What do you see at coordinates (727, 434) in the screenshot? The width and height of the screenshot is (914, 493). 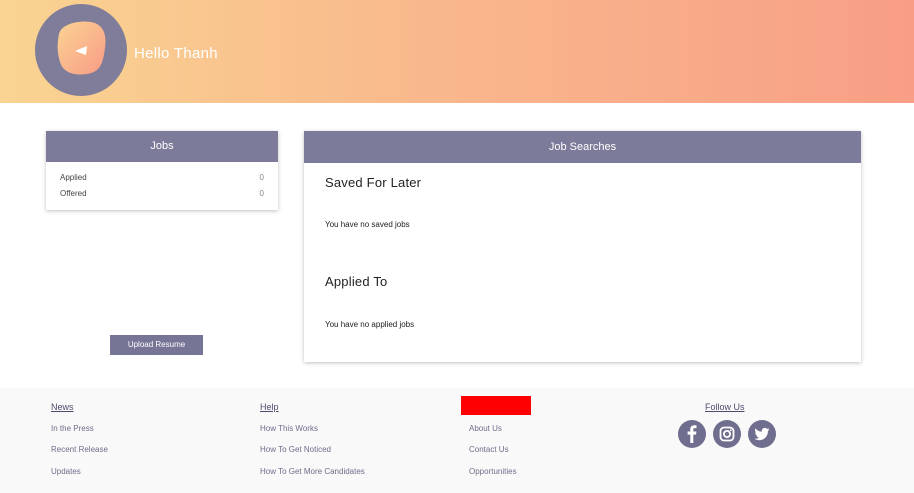 I see `instagram-icon` at bounding box center [727, 434].